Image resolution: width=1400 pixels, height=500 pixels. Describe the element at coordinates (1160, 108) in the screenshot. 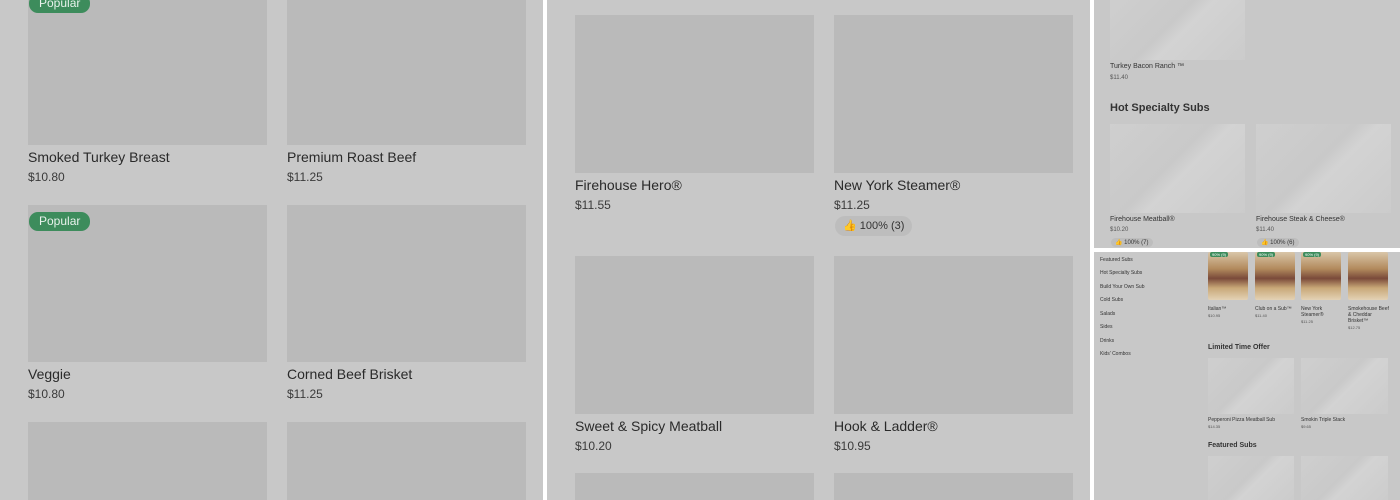

I see `section-title: Hot Specialty Subs` at that location.